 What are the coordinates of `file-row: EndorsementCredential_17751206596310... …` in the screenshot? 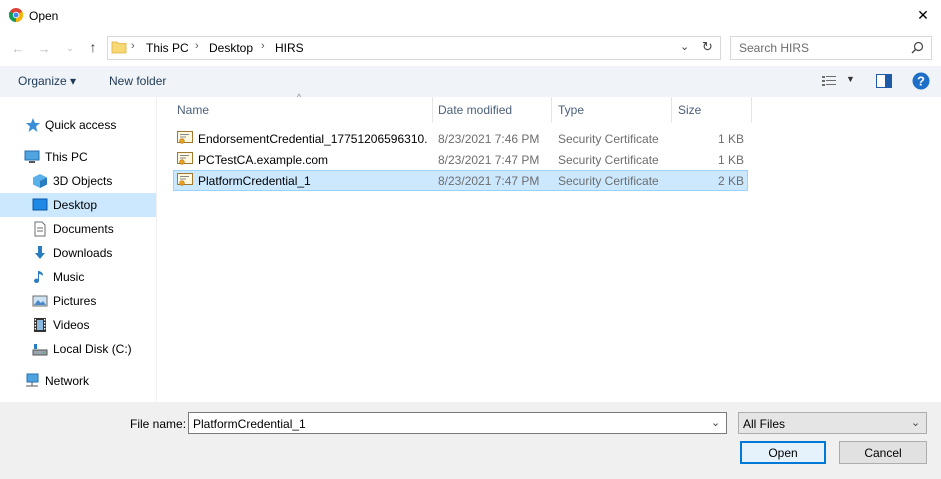 It's located at (460, 138).